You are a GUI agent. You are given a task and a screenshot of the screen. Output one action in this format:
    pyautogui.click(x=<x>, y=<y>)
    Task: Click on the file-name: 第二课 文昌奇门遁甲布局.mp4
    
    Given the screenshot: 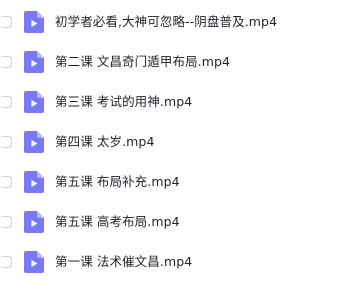 What is the action you would take?
    pyautogui.click(x=142, y=62)
    